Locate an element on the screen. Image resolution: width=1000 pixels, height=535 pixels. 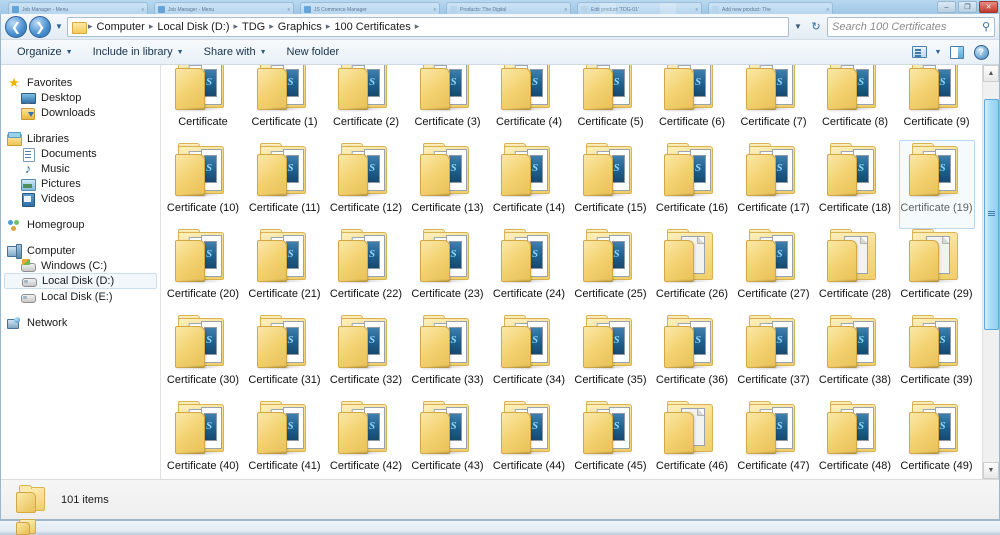
vertical-scrollbar: ▲ ▼ is located at coordinates (990, 272).